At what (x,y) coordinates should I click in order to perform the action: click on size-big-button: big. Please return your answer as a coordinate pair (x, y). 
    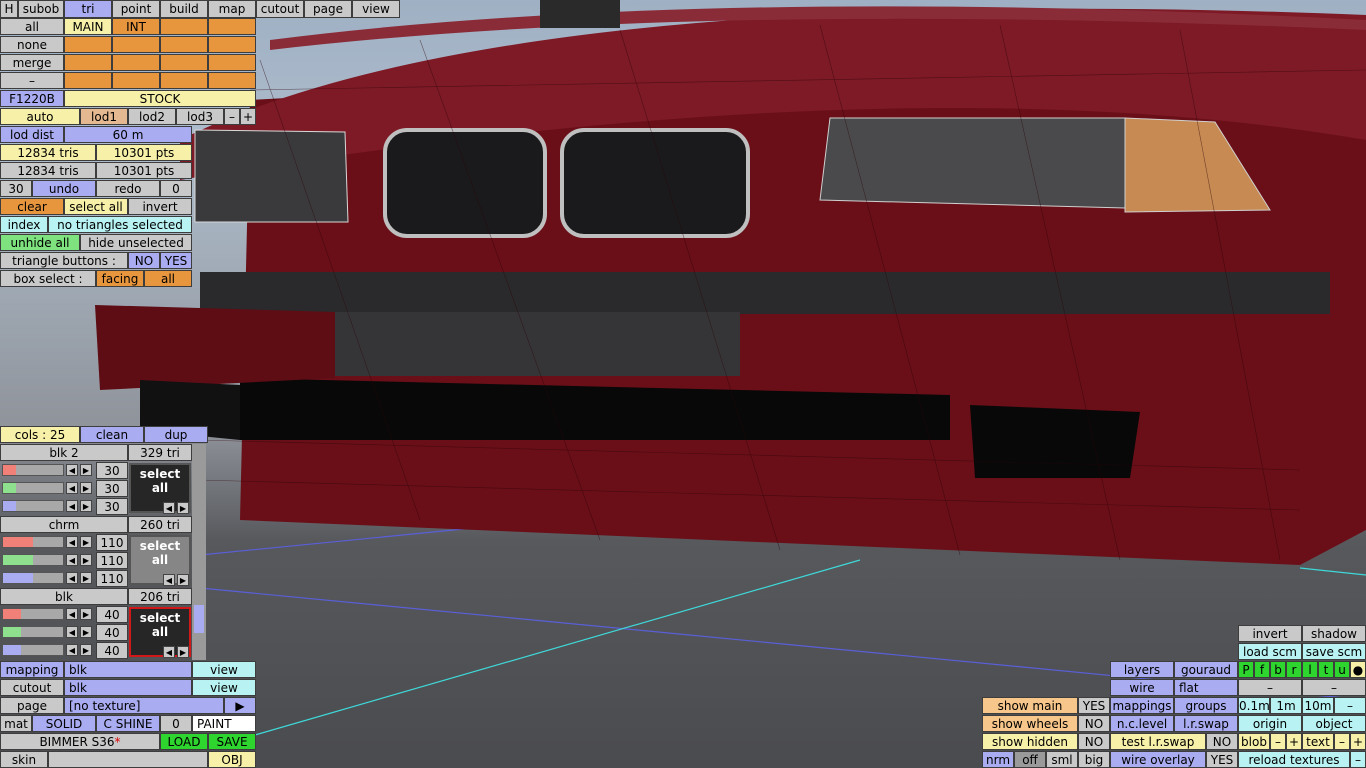
    Looking at the image, I should click on (1094, 759).